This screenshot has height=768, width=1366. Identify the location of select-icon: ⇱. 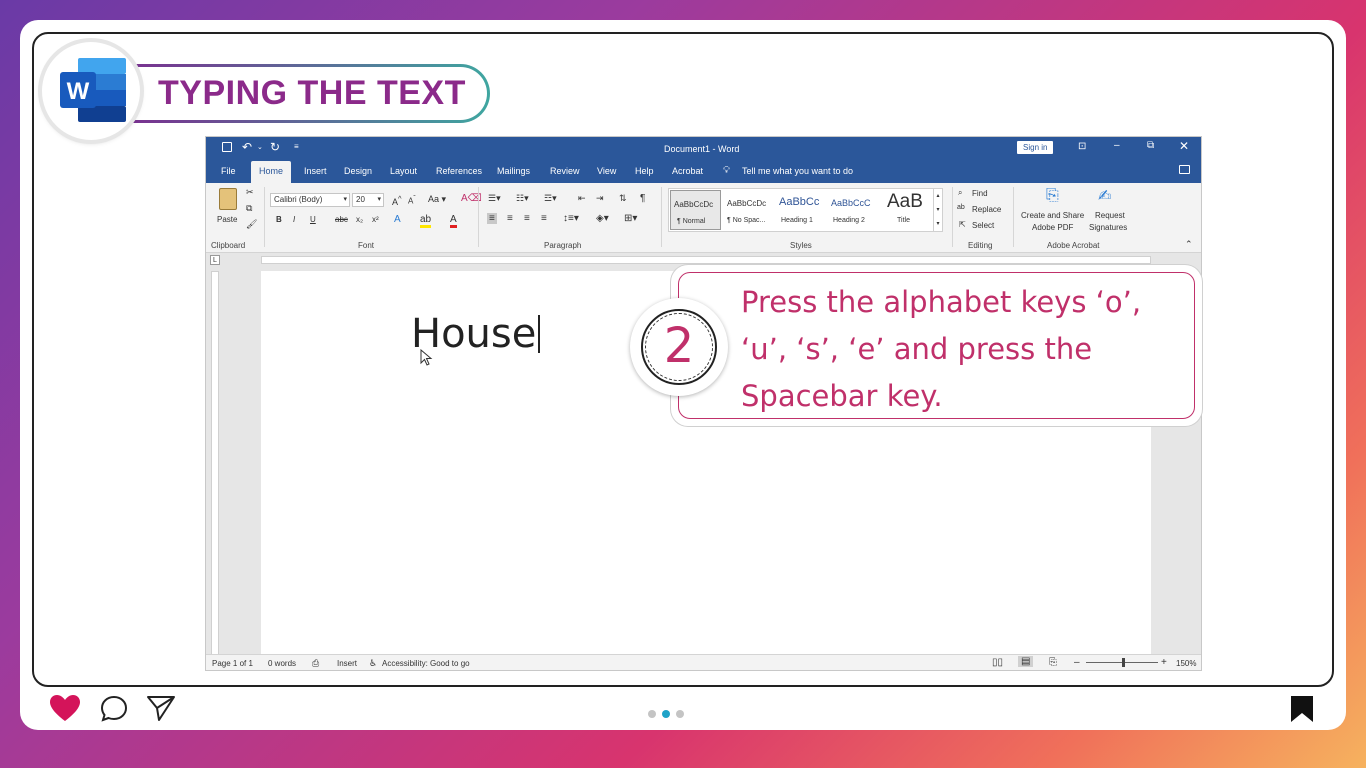
(962, 224).